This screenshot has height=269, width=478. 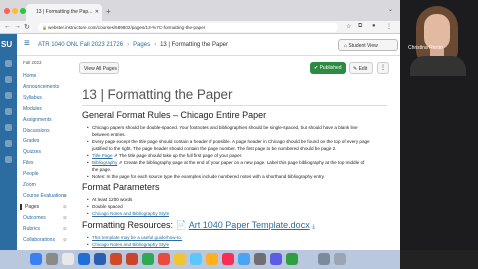 I want to click on app-icon, so click(x=276, y=259).